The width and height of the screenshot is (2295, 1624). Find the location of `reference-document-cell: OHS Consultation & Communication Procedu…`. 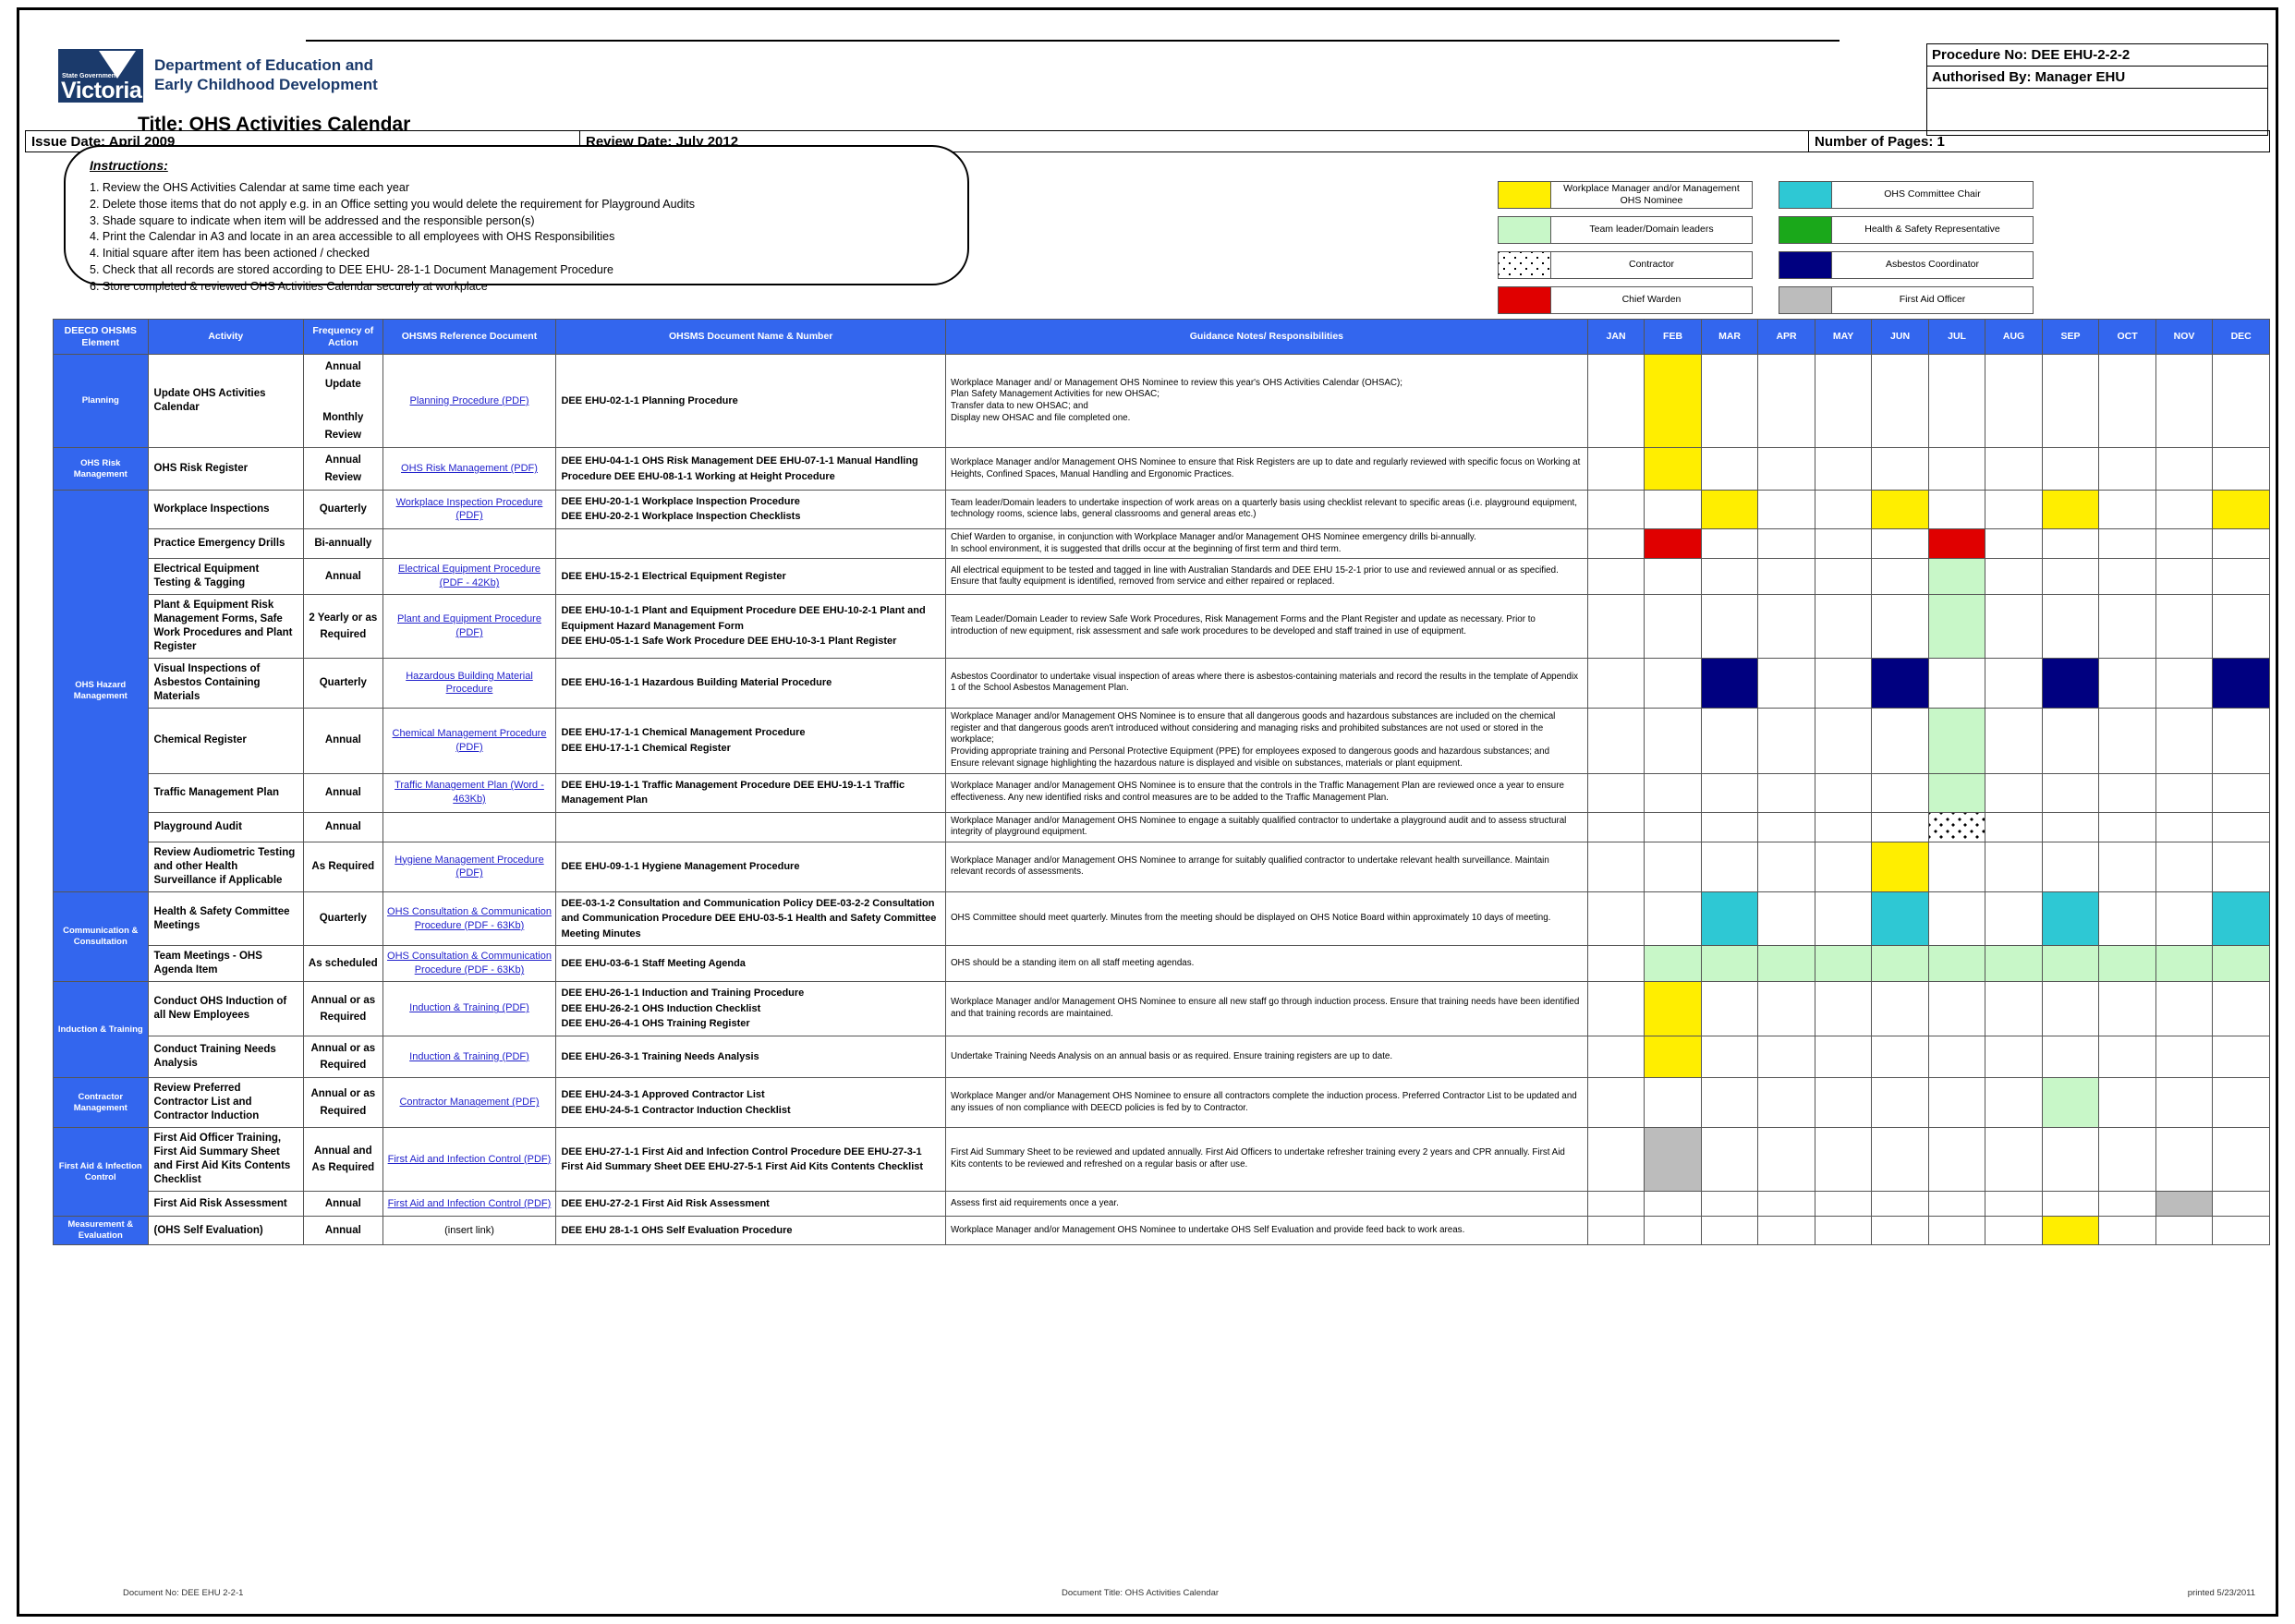

reference-document-cell: OHS Consultation & Communication Procedu… is located at coordinates (469, 919).